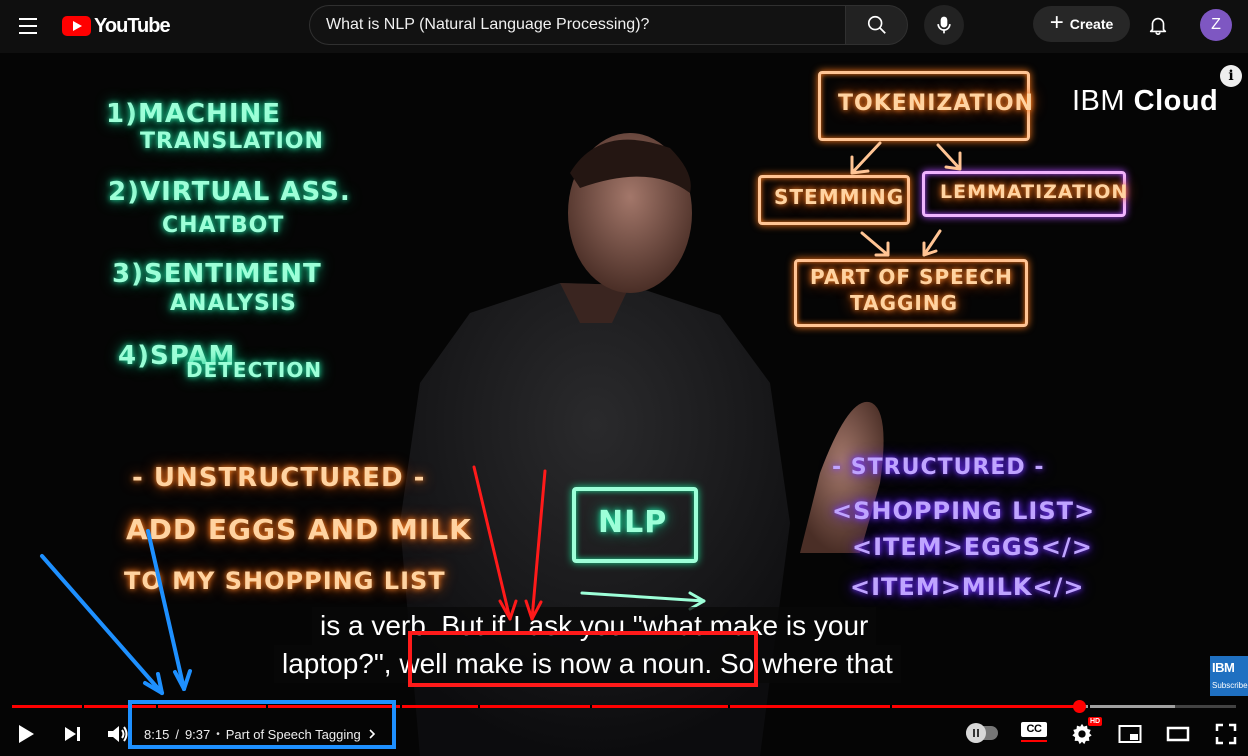 The width and height of the screenshot is (1248, 756). I want to click on skip-next-icon, so click(72, 734).